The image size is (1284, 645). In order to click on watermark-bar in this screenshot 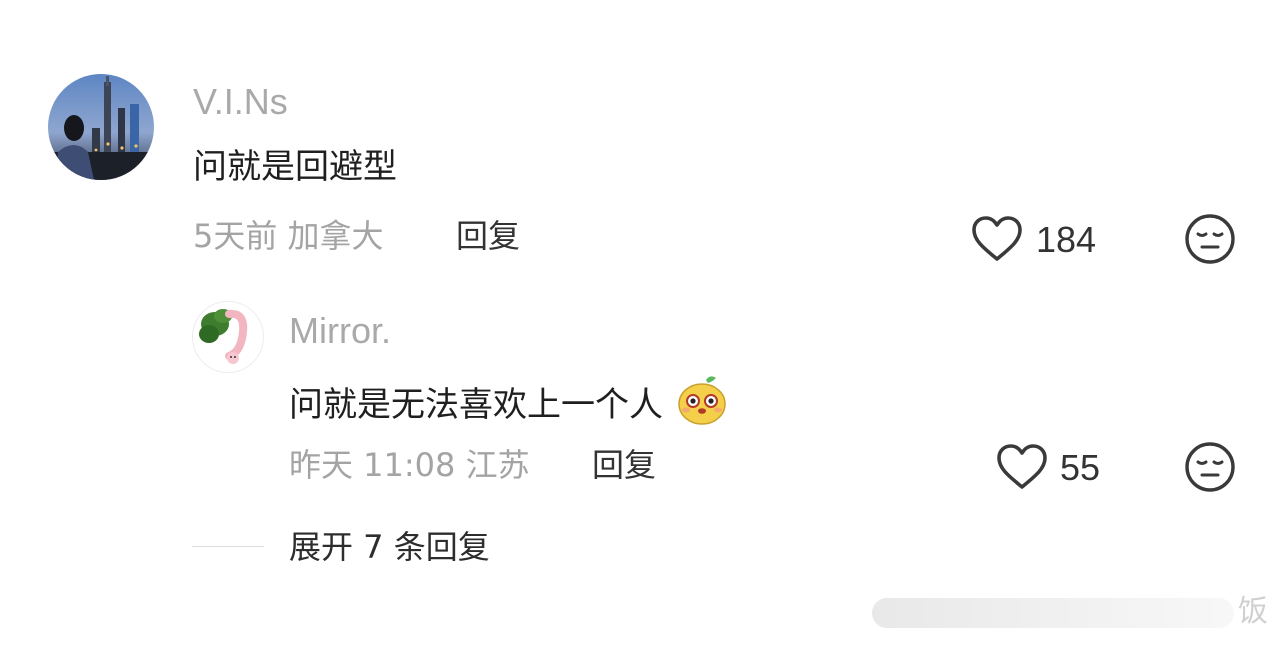, I will do `click(1053, 613)`.